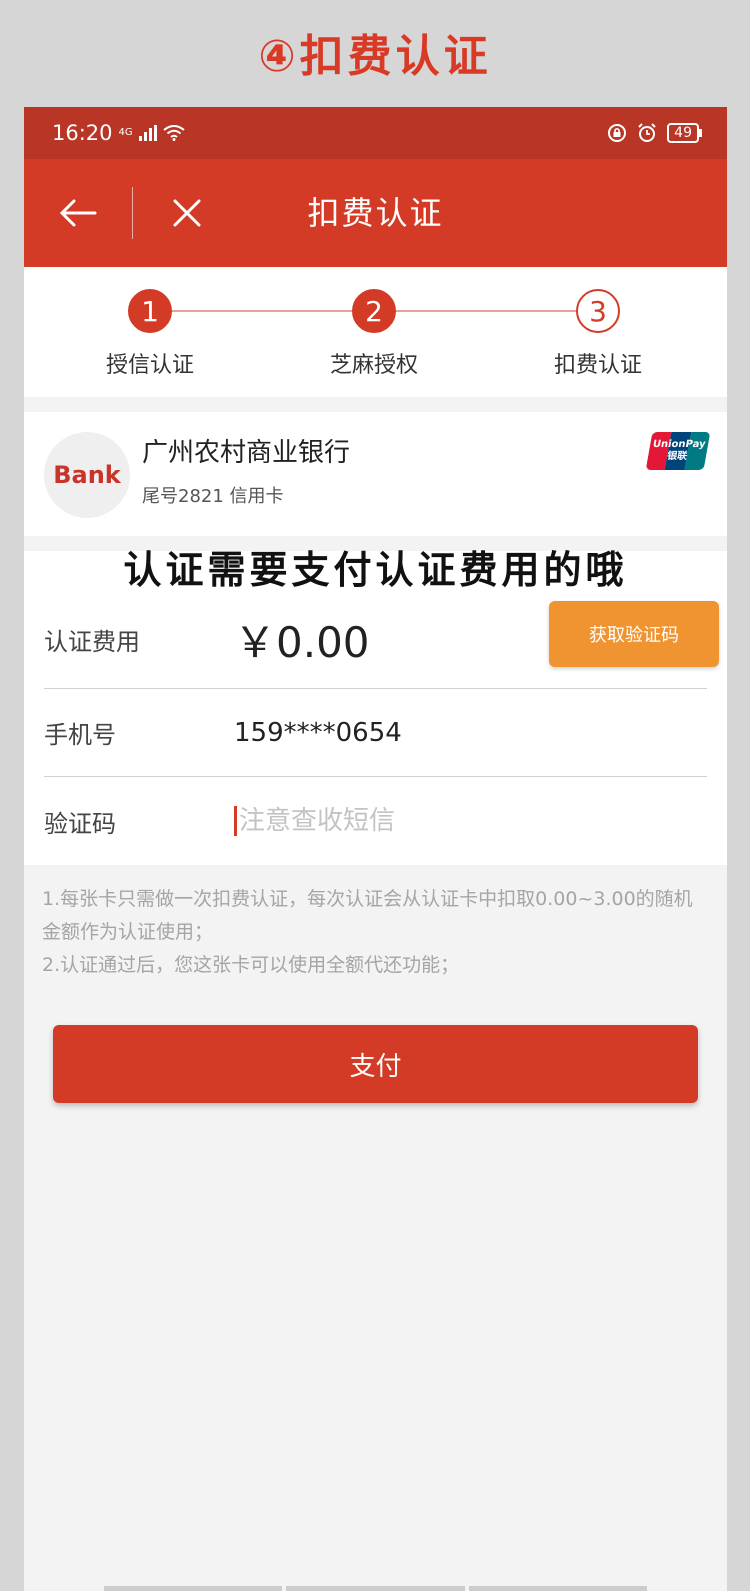 The height and width of the screenshot is (1591, 750). Describe the element at coordinates (374, 311) in the screenshot. I see `step-2-circle: 2` at that location.